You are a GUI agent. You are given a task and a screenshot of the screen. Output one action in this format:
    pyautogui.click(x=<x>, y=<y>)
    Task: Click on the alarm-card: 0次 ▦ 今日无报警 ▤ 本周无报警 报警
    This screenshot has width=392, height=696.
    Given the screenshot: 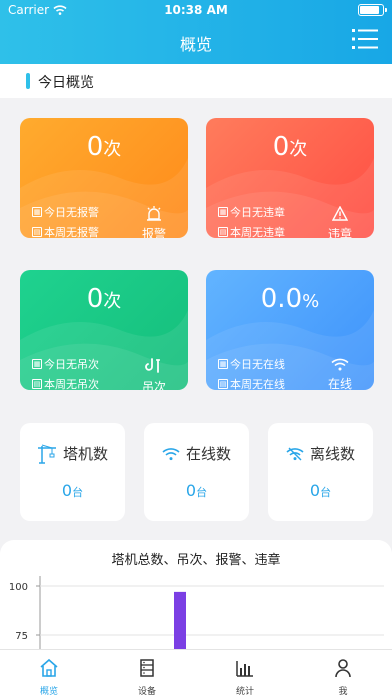 What is the action you would take?
    pyautogui.click(x=104, y=178)
    